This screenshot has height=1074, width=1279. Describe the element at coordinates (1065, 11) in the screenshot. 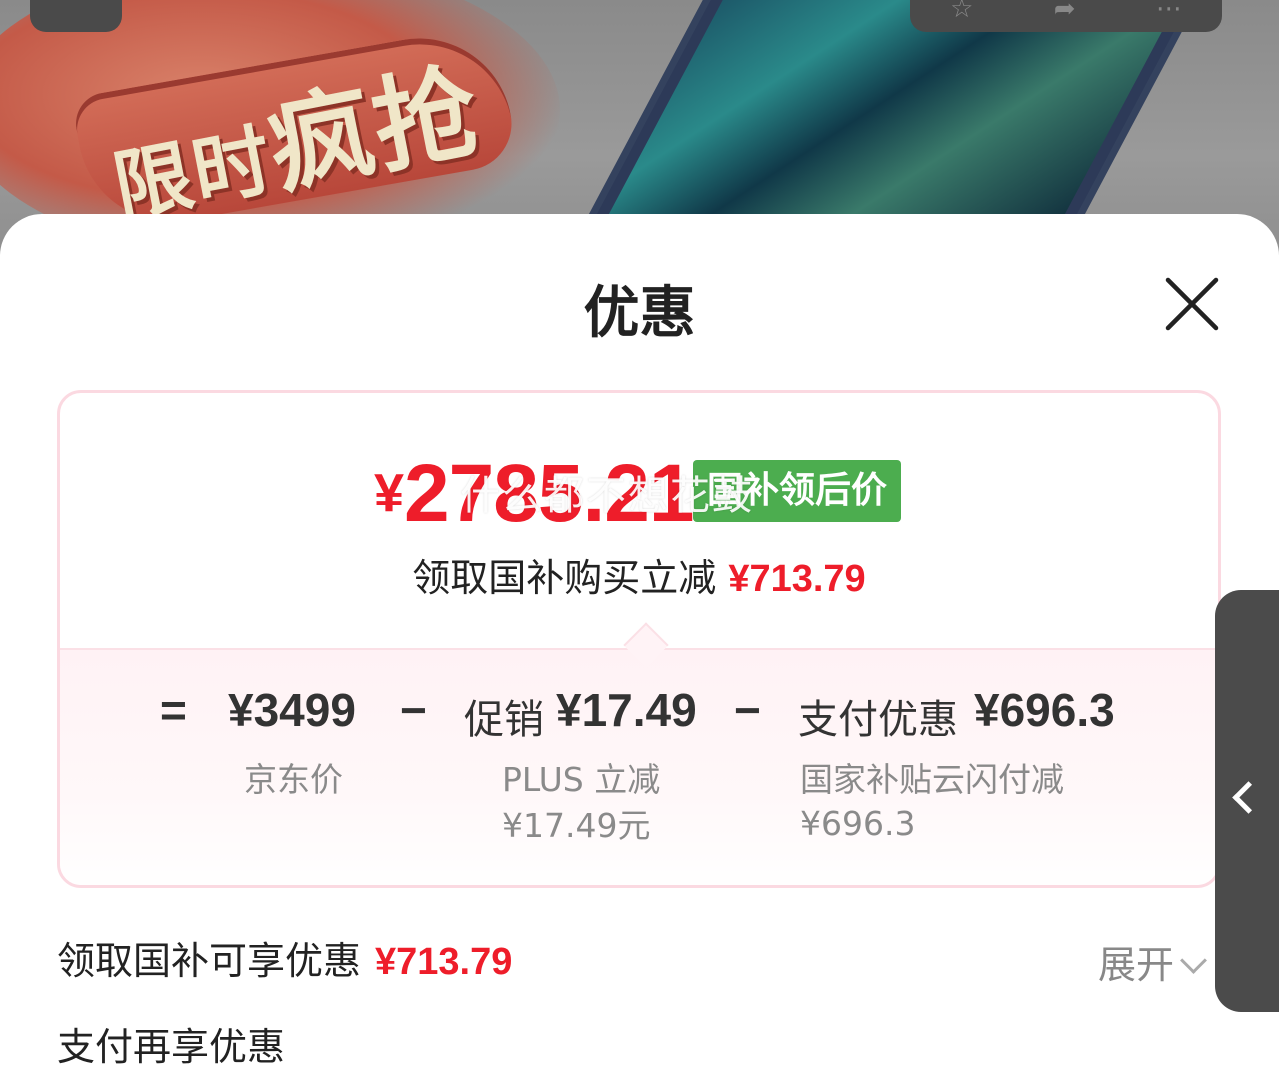

I see `share-icon: ➦` at that location.